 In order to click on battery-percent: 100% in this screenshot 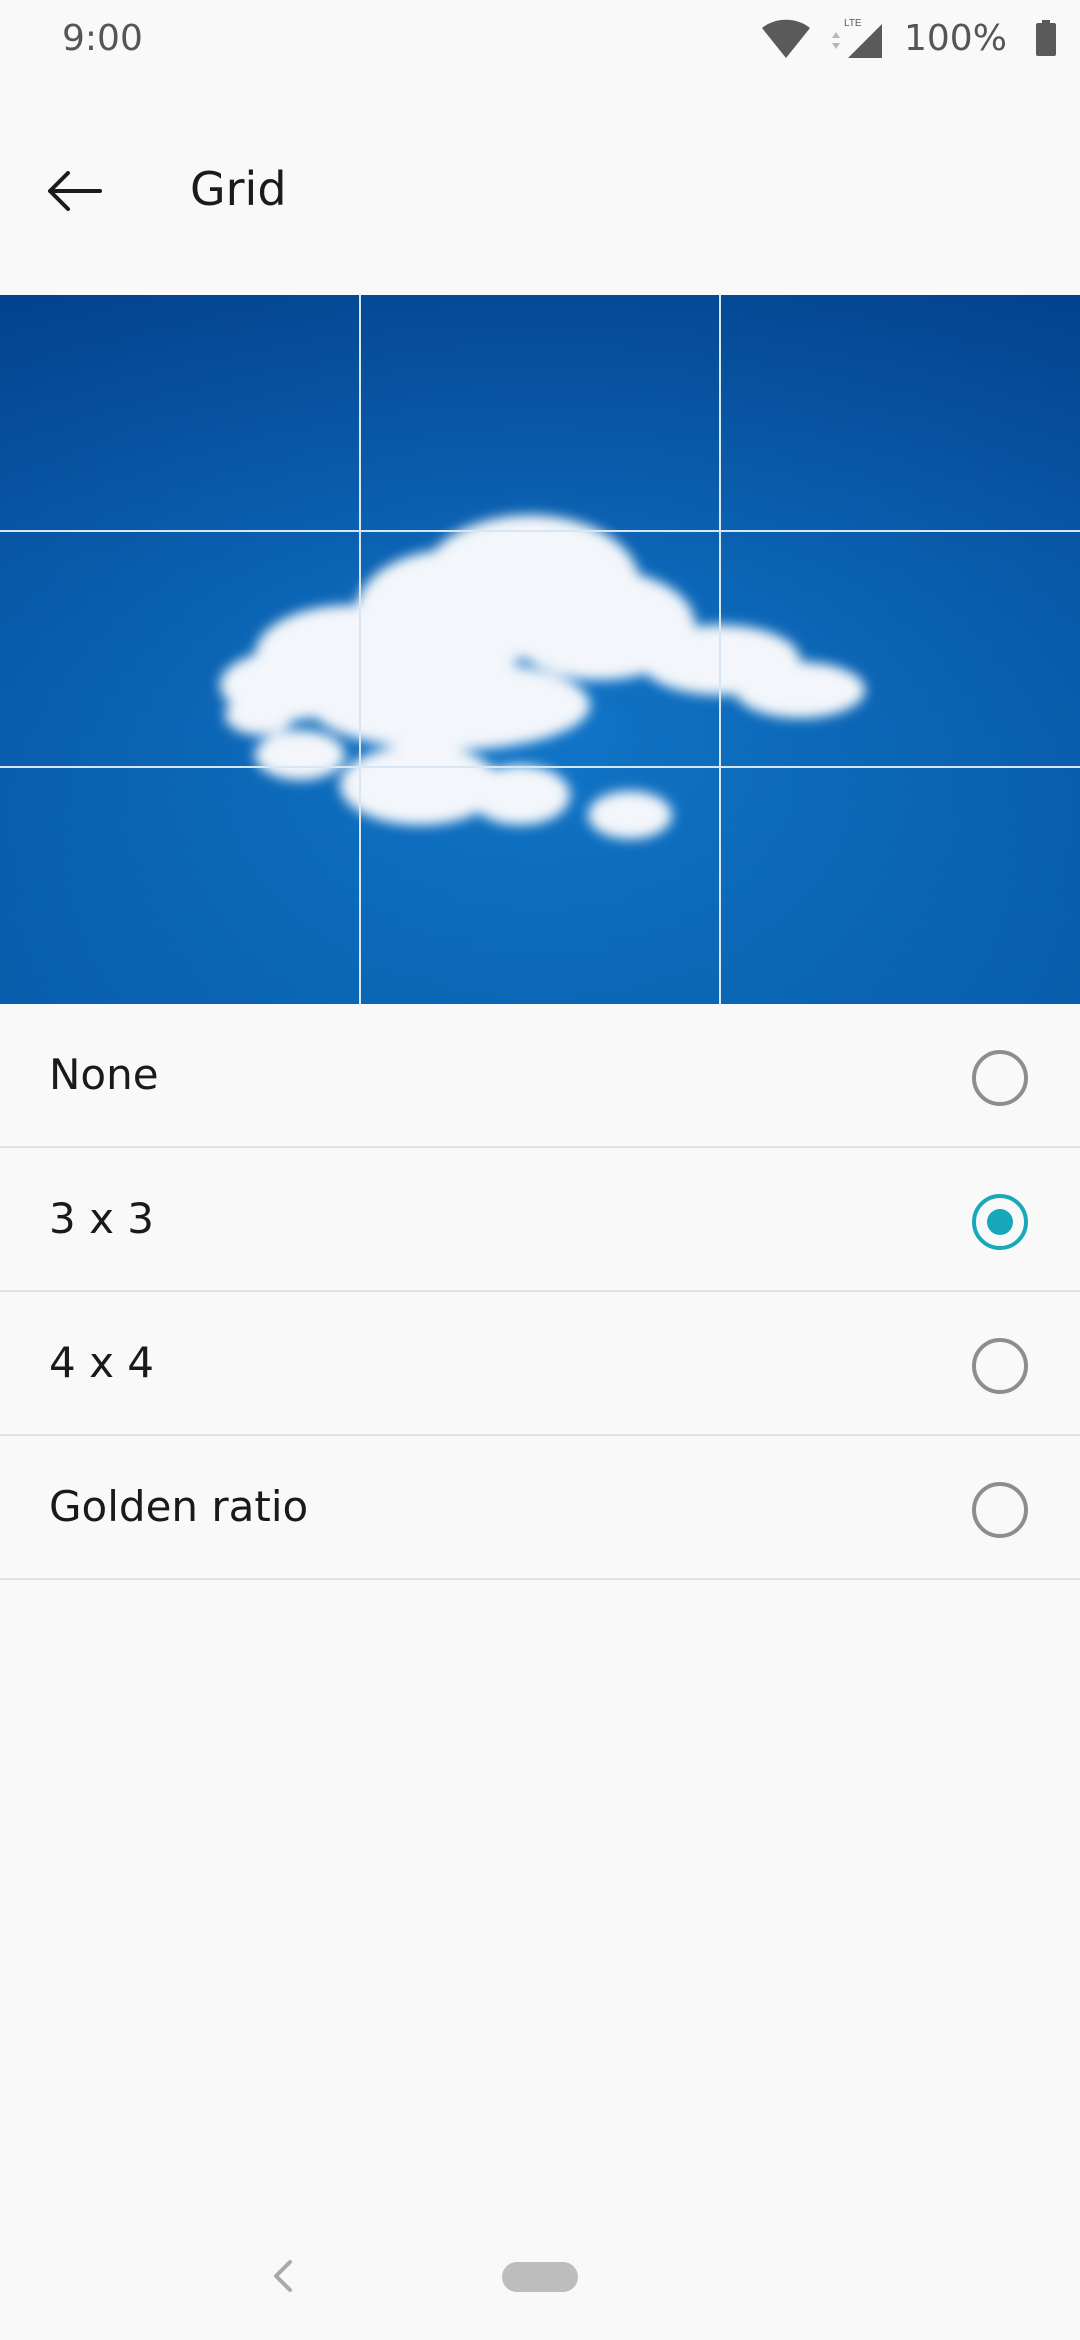, I will do `click(955, 38)`.